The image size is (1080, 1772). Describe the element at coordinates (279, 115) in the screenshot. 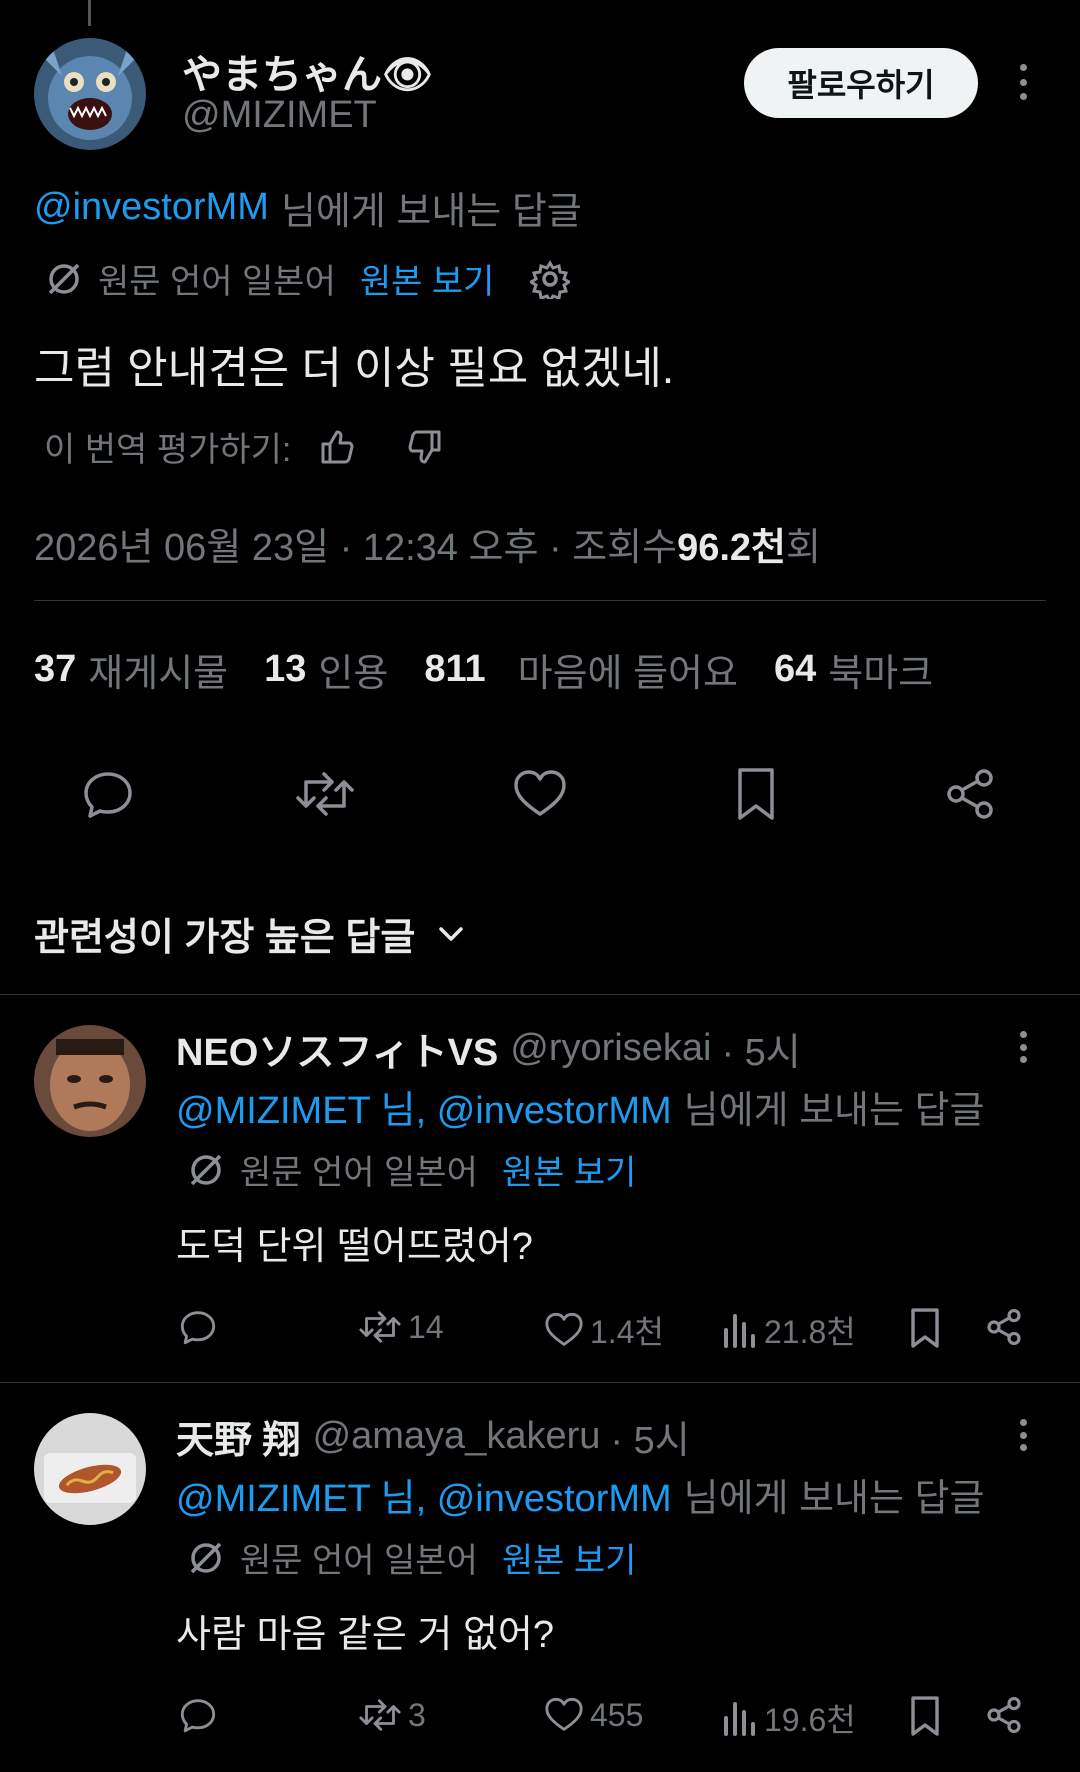

I see `author-handle: @MIZIMET` at that location.